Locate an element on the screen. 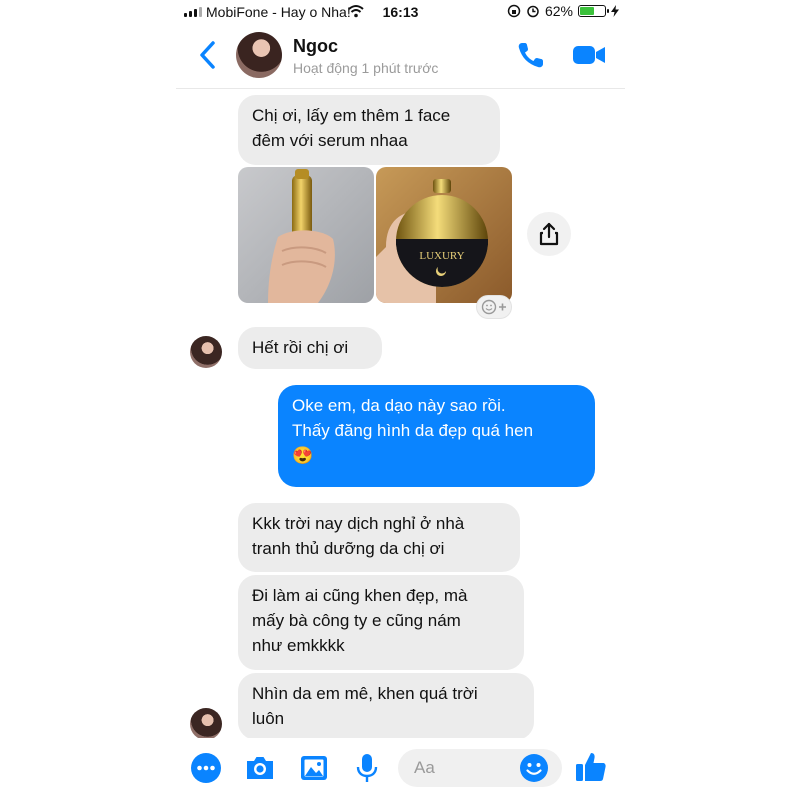 The width and height of the screenshot is (800, 800). chevron-left-icon is located at coordinates (207, 55).